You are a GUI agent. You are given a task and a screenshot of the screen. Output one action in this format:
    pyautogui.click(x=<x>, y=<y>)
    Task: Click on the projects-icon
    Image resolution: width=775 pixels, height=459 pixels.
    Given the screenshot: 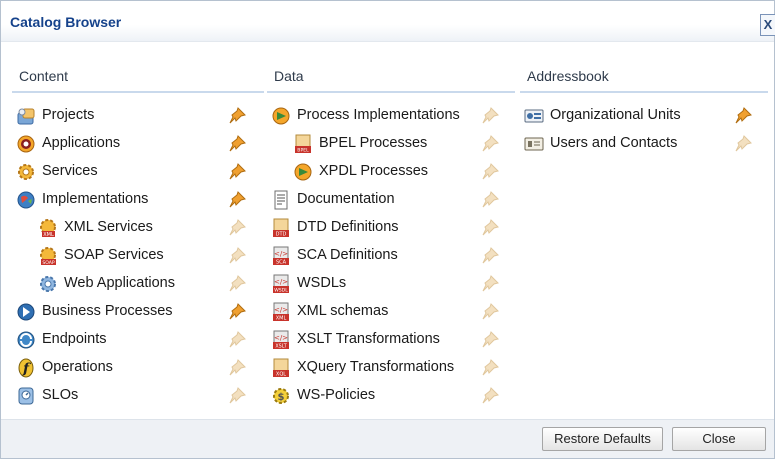 What is the action you would take?
    pyautogui.click(x=26, y=116)
    